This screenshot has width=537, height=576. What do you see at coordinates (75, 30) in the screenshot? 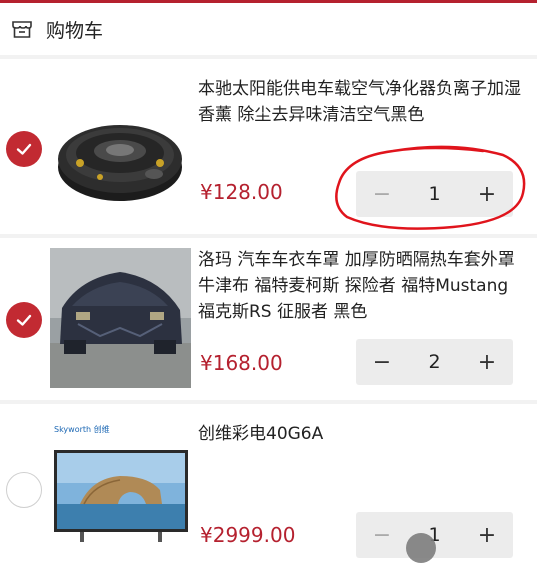
I see `page-title: 购物车` at bounding box center [75, 30].